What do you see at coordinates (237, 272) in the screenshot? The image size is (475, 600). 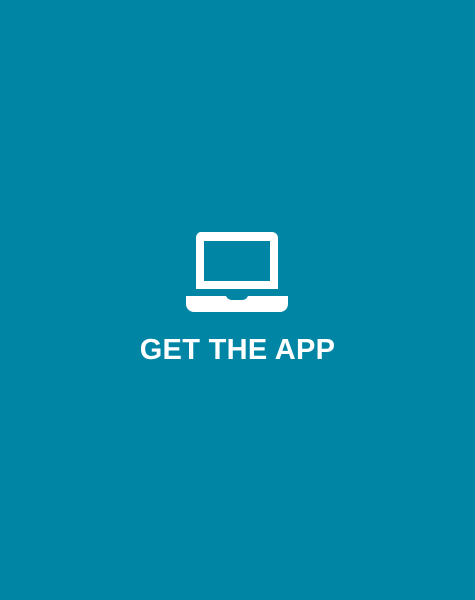 I see `laptop-icon` at bounding box center [237, 272].